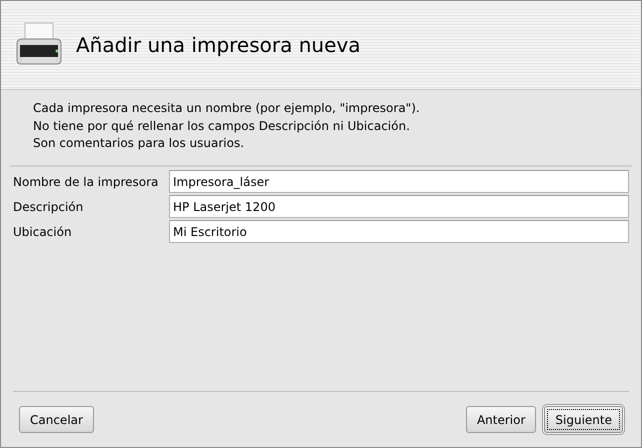 Image resolution: width=642 pixels, height=448 pixels. What do you see at coordinates (86, 182) in the screenshot?
I see `field-label: Nombre de la impresora` at bounding box center [86, 182].